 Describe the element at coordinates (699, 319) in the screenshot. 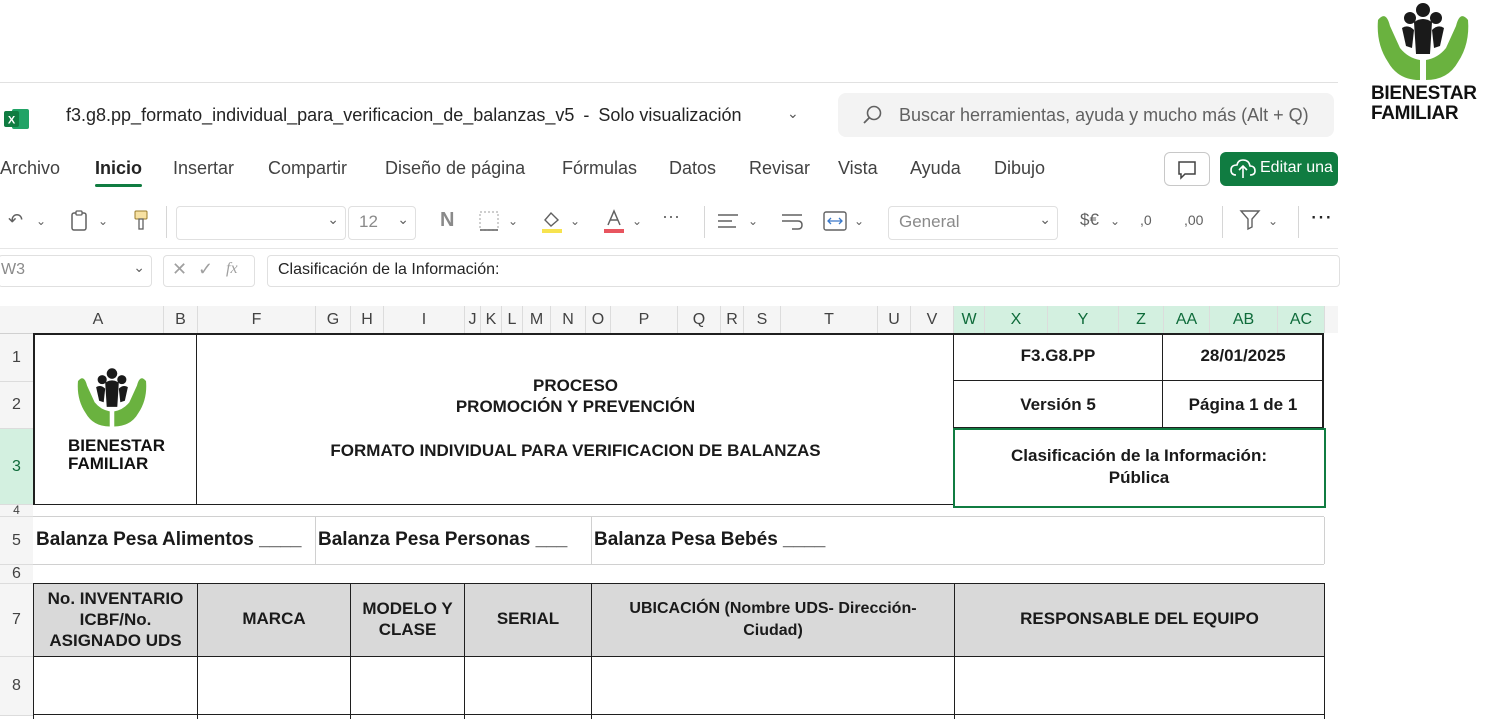

I see `column-header-q: Q` at that location.